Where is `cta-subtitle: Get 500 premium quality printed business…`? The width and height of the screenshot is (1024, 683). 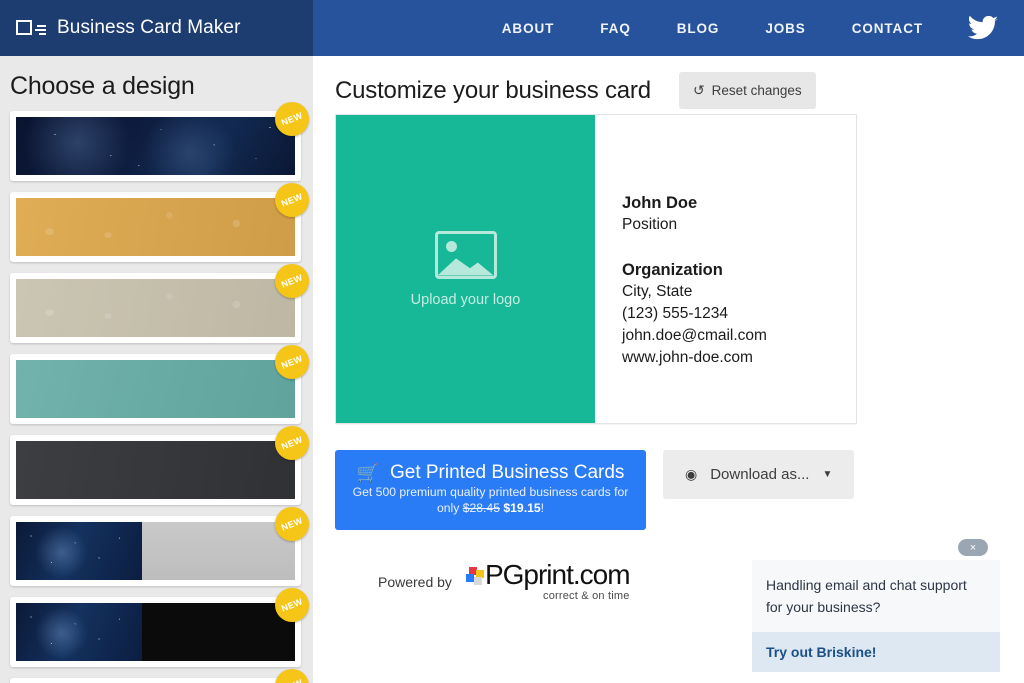
cta-subtitle: Get 500 premium quality printed business… is located at coordinates (491, 500).